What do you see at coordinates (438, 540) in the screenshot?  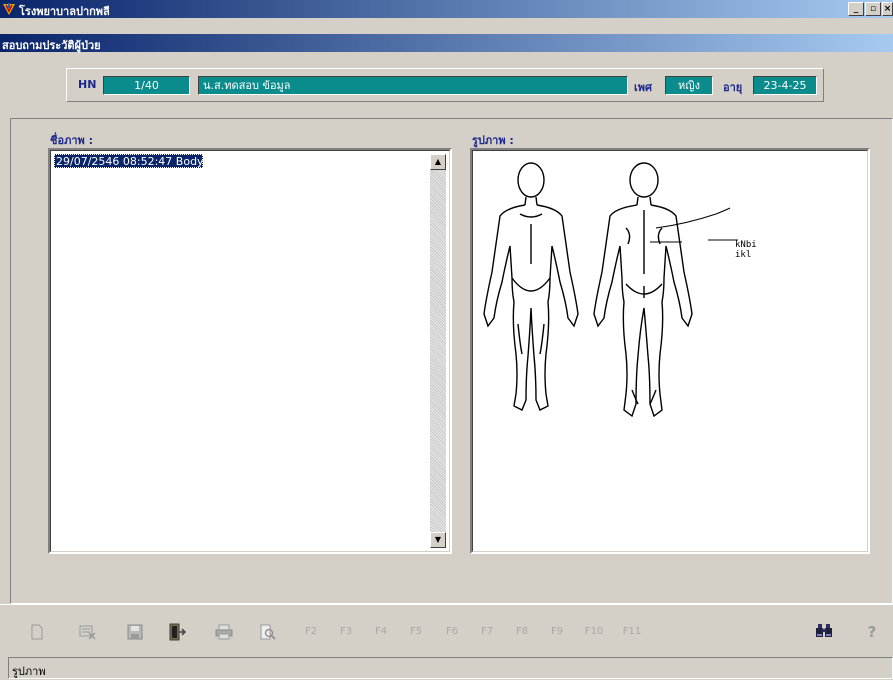 I see `scroll-down-button: ▼` at bounding box center [438, 540].